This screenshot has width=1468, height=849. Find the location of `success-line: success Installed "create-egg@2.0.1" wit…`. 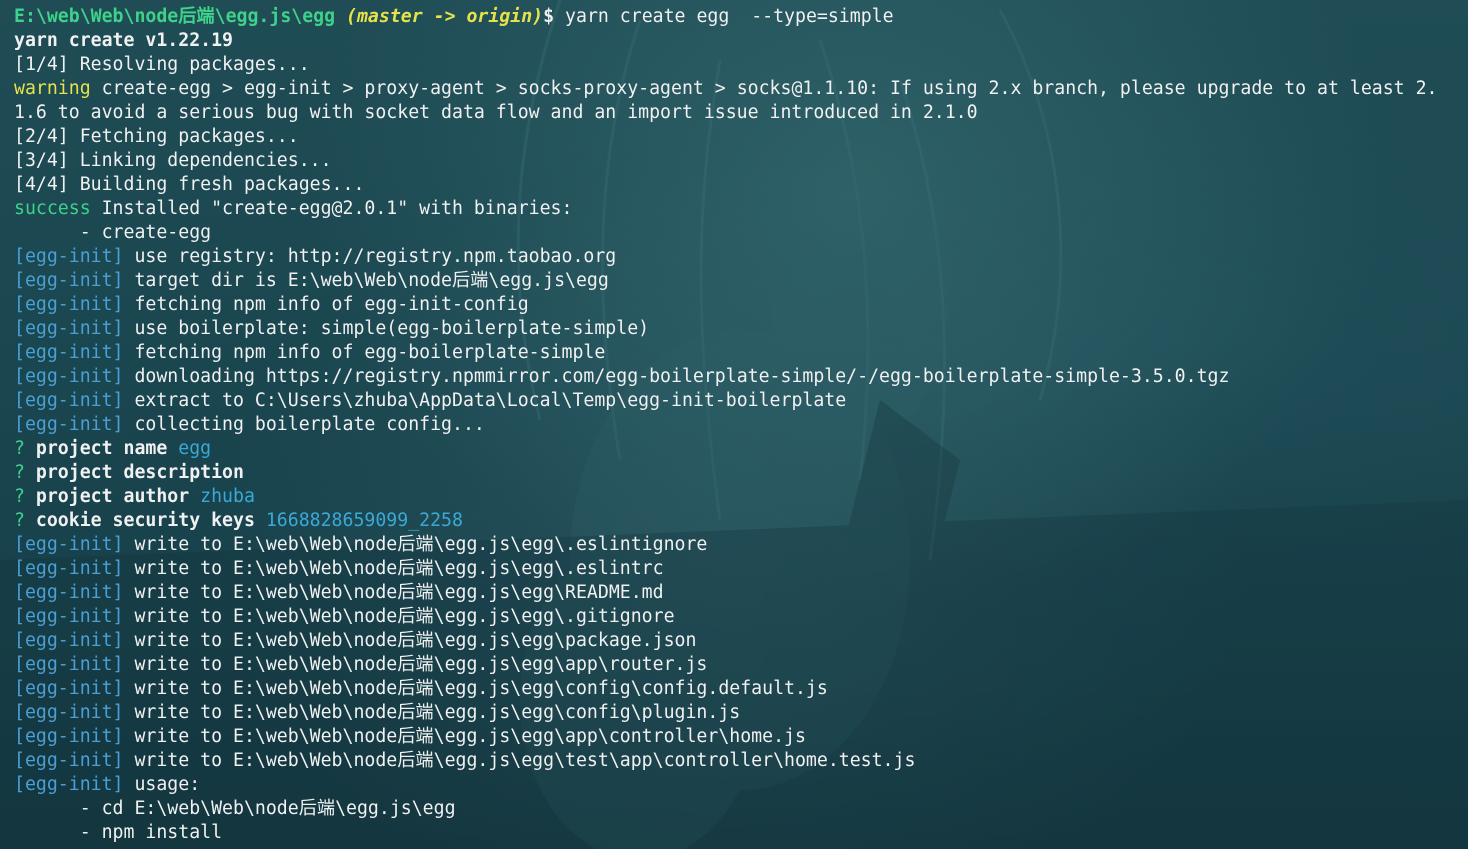

success-line: success Installed "create-egg@2.0.1" wit… is located at coordinates (741, 209).